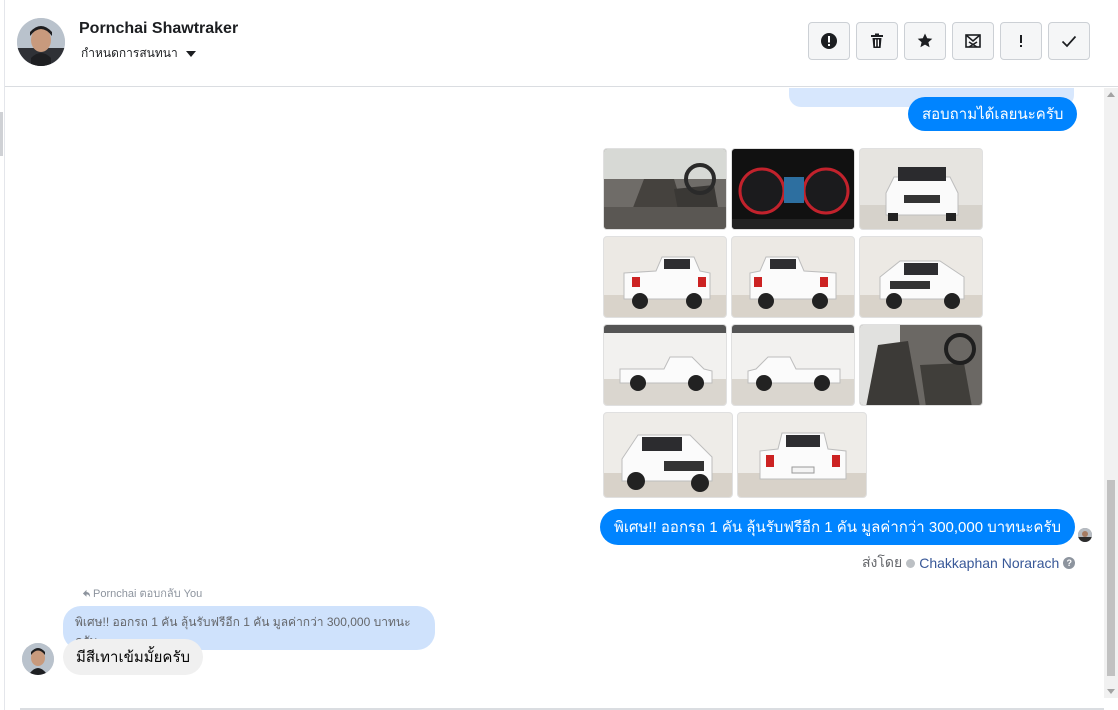 The width and height of the screenshot is (1118, 710). I want to click on reply-meta-text: Pornchai ตอบกลับ You, so click(148, 594).